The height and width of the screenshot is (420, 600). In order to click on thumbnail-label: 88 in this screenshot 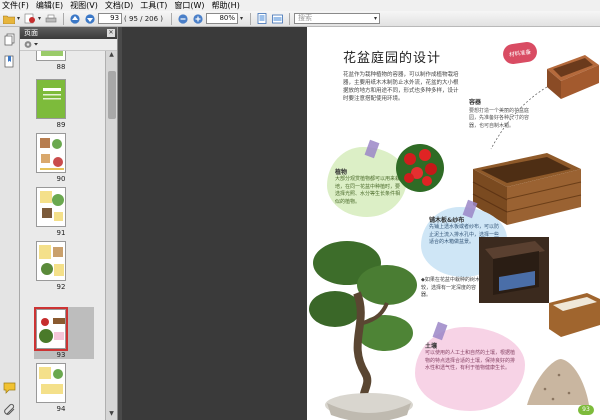, I will do `click(61, 67)`.